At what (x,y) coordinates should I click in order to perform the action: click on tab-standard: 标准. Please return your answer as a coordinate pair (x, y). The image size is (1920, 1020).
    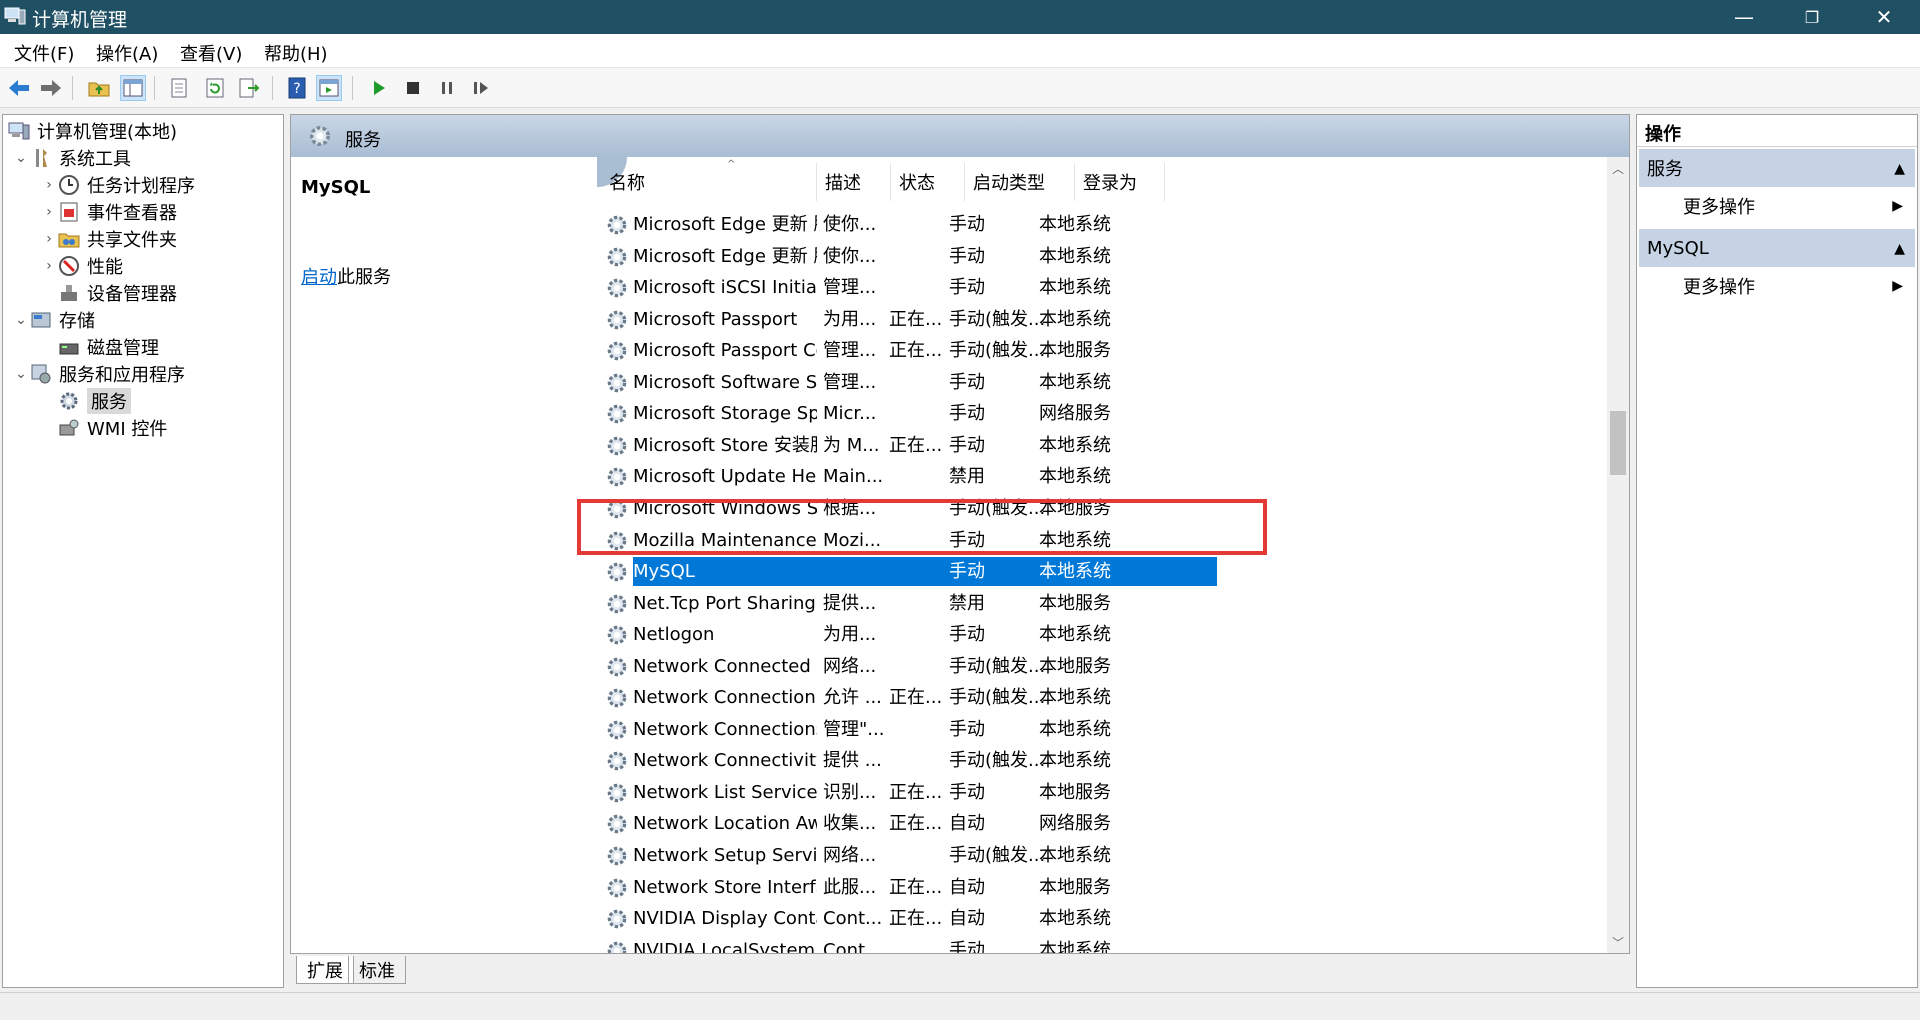
    Looking at the image, I should click on (377, 970).